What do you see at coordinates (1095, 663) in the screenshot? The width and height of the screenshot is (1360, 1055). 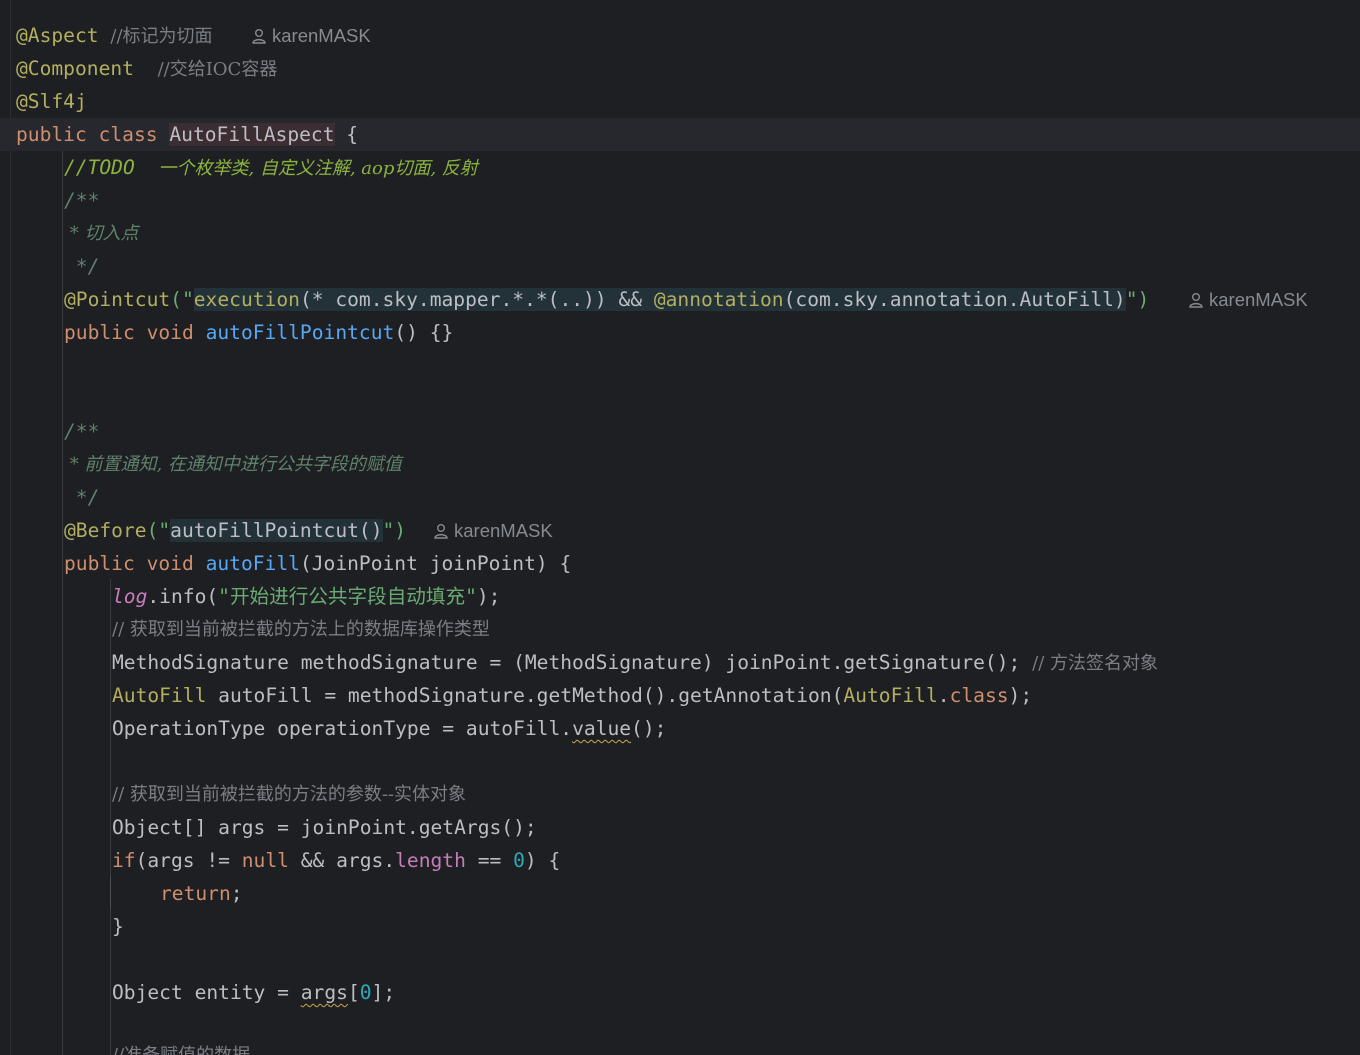 I see `comment-method-signature: // 方法签名对象` at bounding box center [1095, 663].